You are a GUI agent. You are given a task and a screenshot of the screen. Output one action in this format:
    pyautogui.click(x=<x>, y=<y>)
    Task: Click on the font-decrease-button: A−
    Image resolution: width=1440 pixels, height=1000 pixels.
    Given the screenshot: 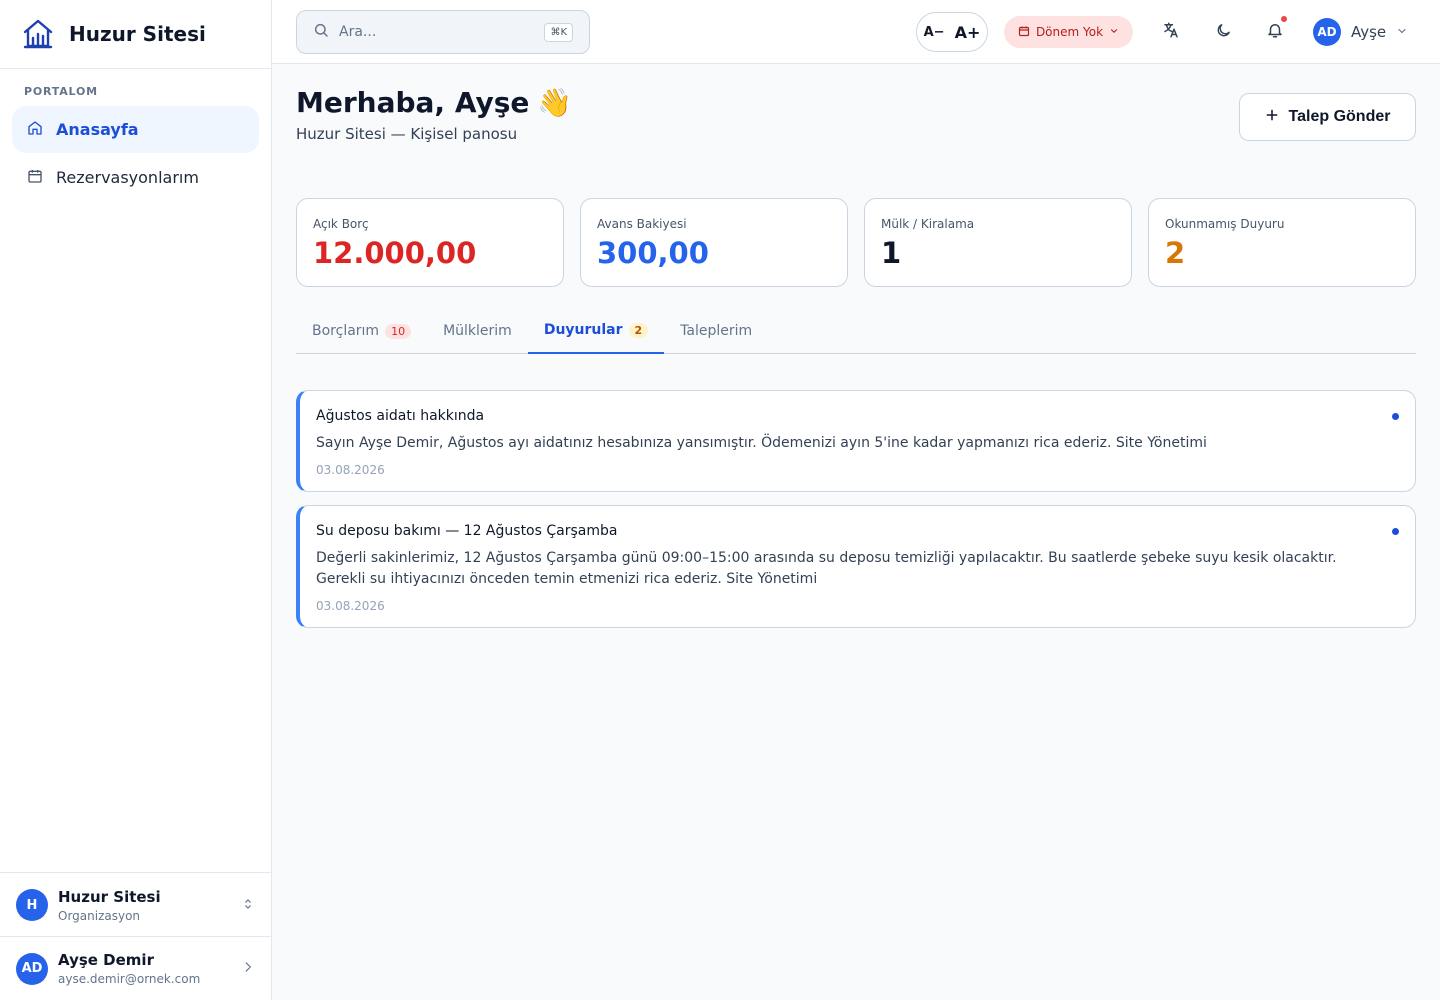 What is the action you would take?
    pyautogui.click(x=934, y=32)
    